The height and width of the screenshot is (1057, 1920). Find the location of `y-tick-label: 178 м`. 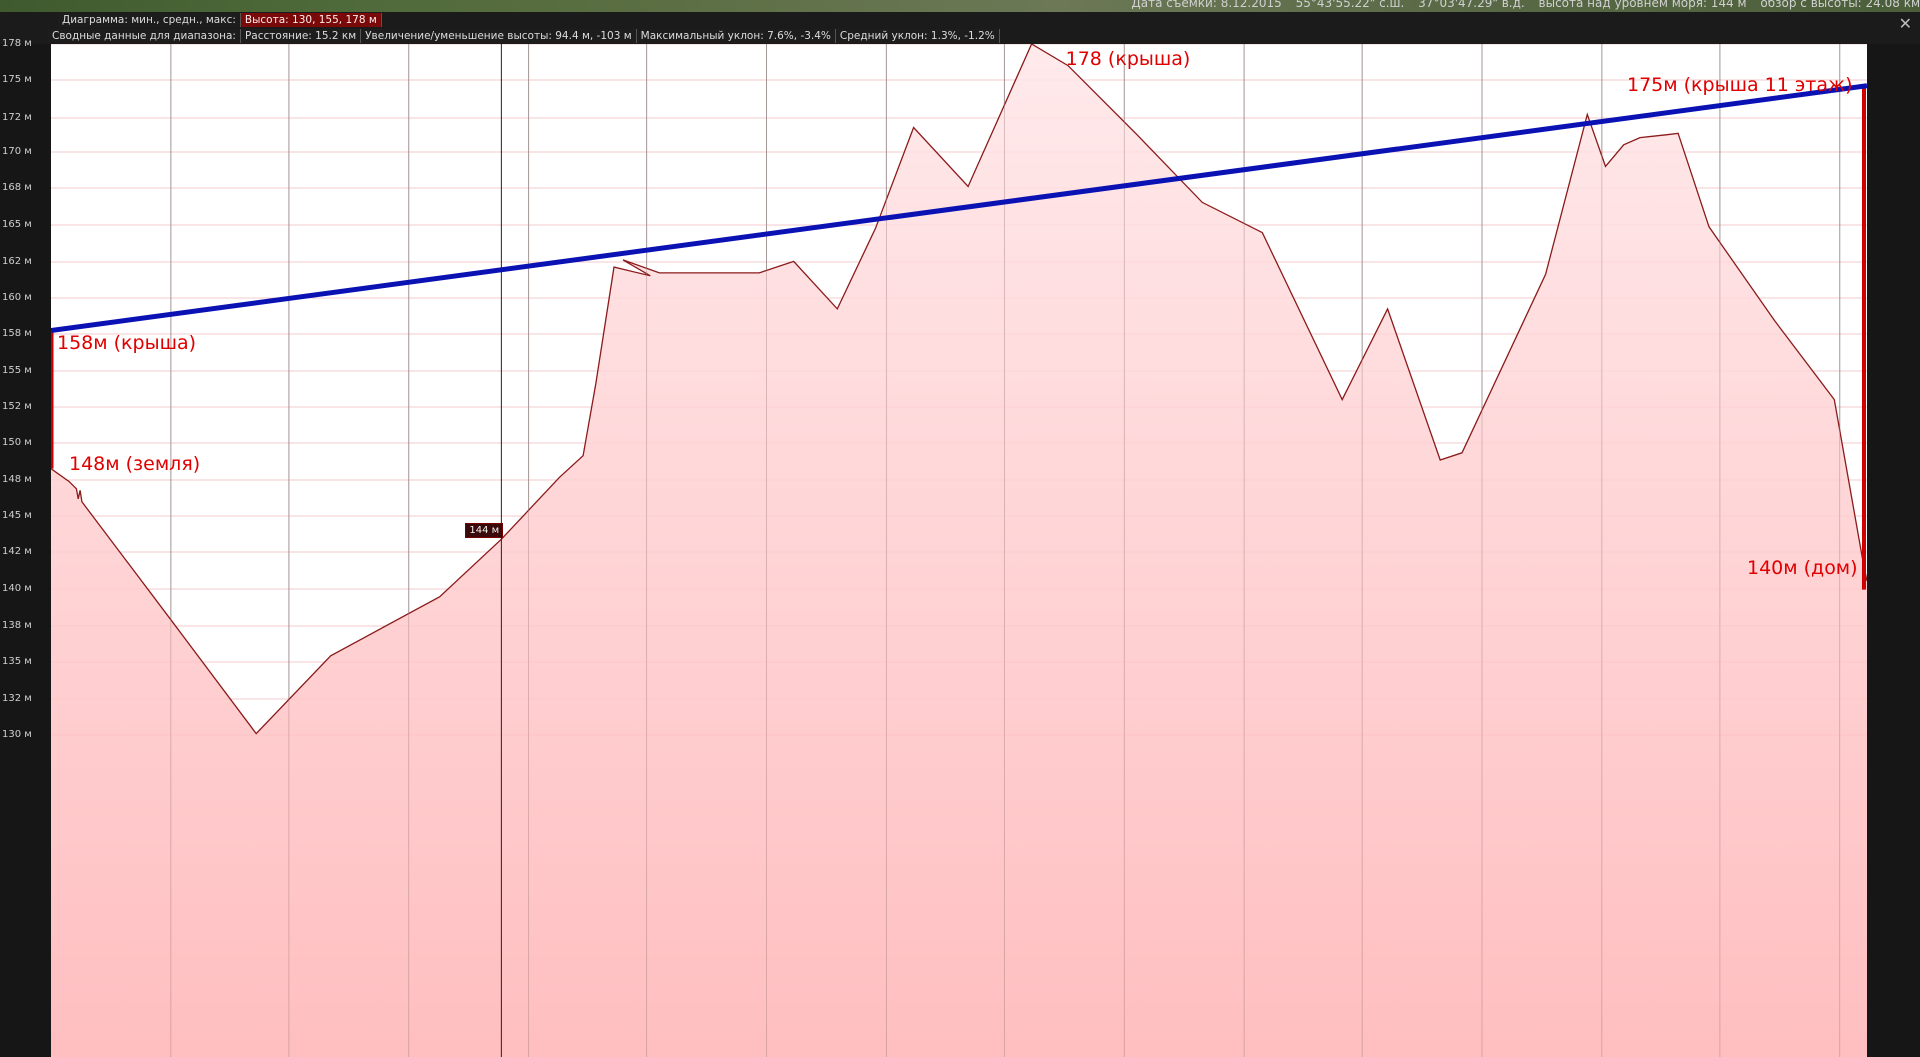

y-tick-label: 178 м is located at coordinates (17, 43).